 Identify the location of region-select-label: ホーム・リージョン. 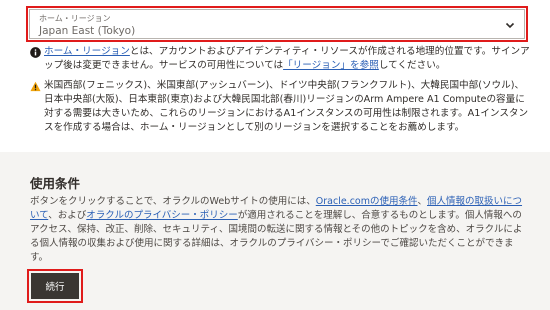
(75, 18).